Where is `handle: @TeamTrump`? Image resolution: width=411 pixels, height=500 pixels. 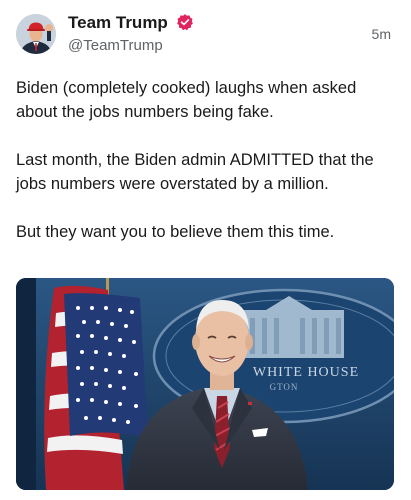
handle: @TeamTrump is located at coordinates (131, 46).